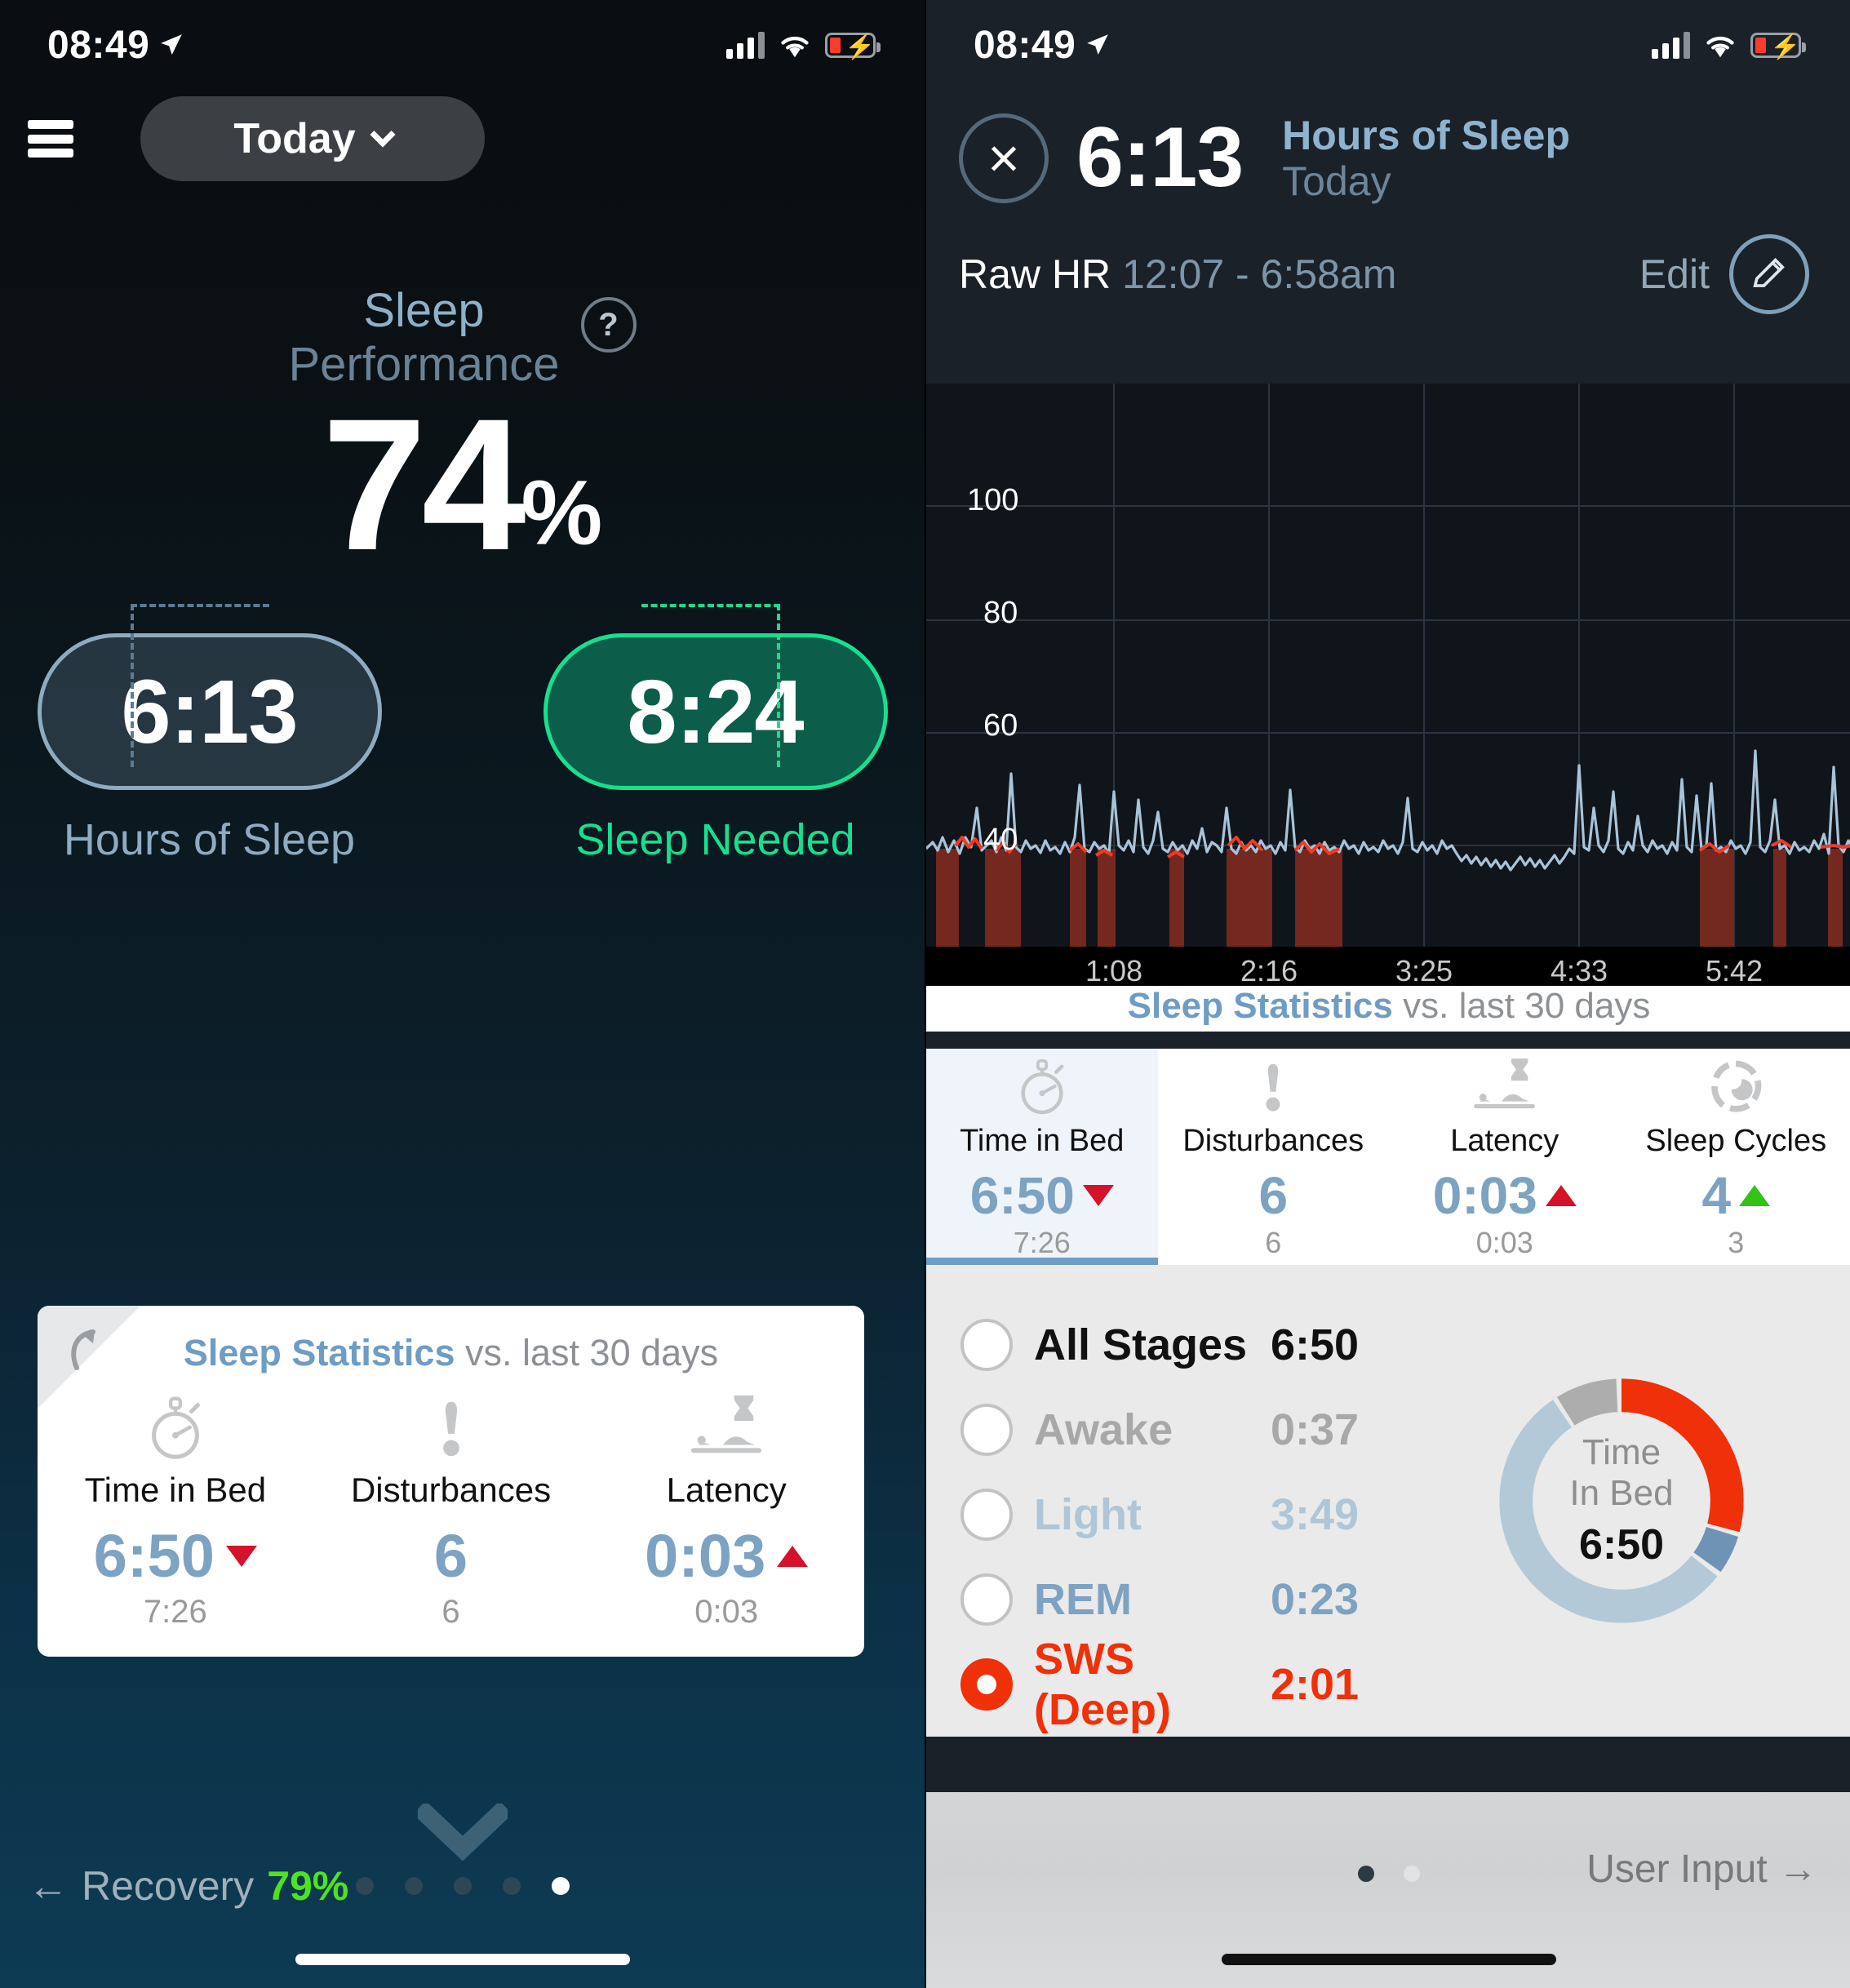  What do you see at coordinates (48, 1886) in the screenshot?
I see `back-arrow-icon: ←` at bounding box center [48, 1886].